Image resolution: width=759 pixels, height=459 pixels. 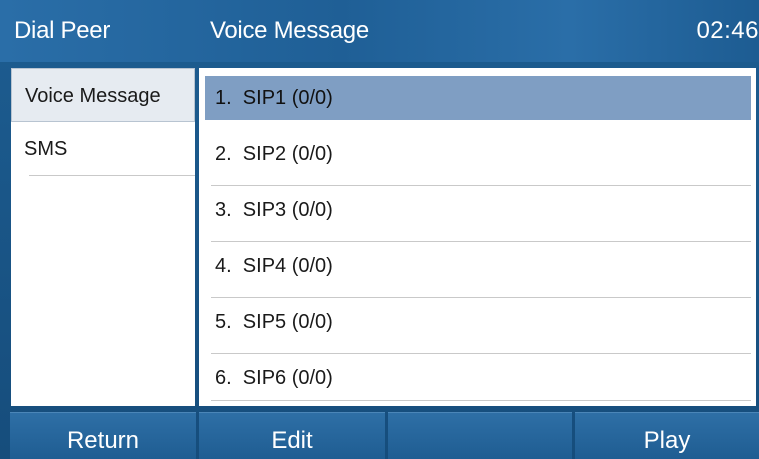 What do you see at coordinates (379, 31) in the screenshot?
I see `title-bar: Dial Peer Voice Message 02:46` at bounding box center [379, 31].